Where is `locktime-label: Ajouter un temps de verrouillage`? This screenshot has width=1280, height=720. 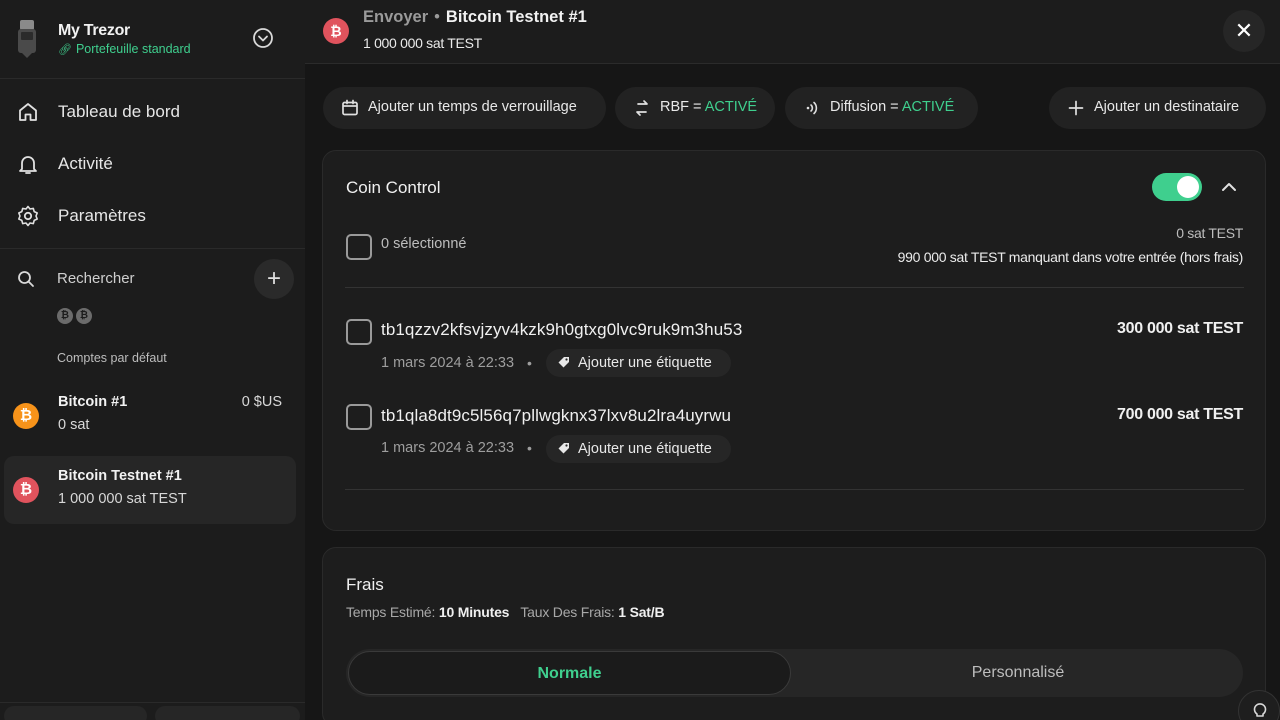 locktime-label: Ajouter un temps de verrouillage is located at coordinates (472, 107).